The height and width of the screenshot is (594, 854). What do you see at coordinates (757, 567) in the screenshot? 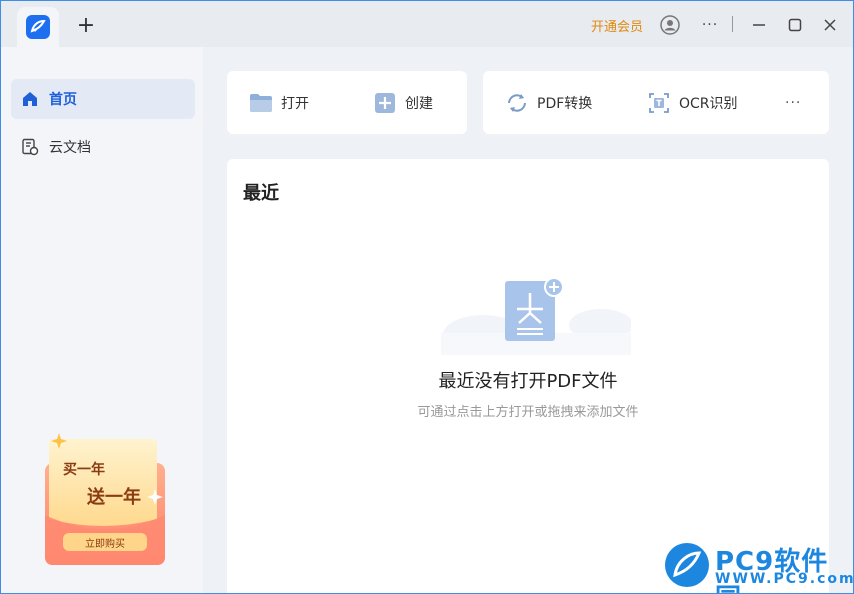
I see `watermark: PC9软件园 WWW.PC9.com` at bounding box center [757, 567].